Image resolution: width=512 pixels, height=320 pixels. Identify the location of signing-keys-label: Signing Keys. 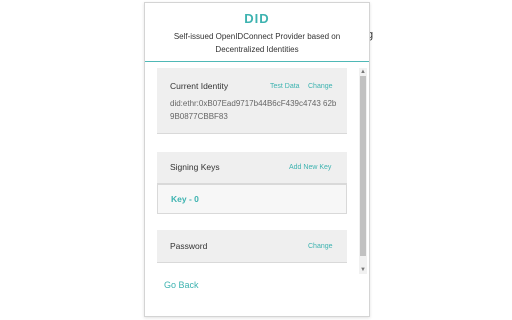
(195, 167).